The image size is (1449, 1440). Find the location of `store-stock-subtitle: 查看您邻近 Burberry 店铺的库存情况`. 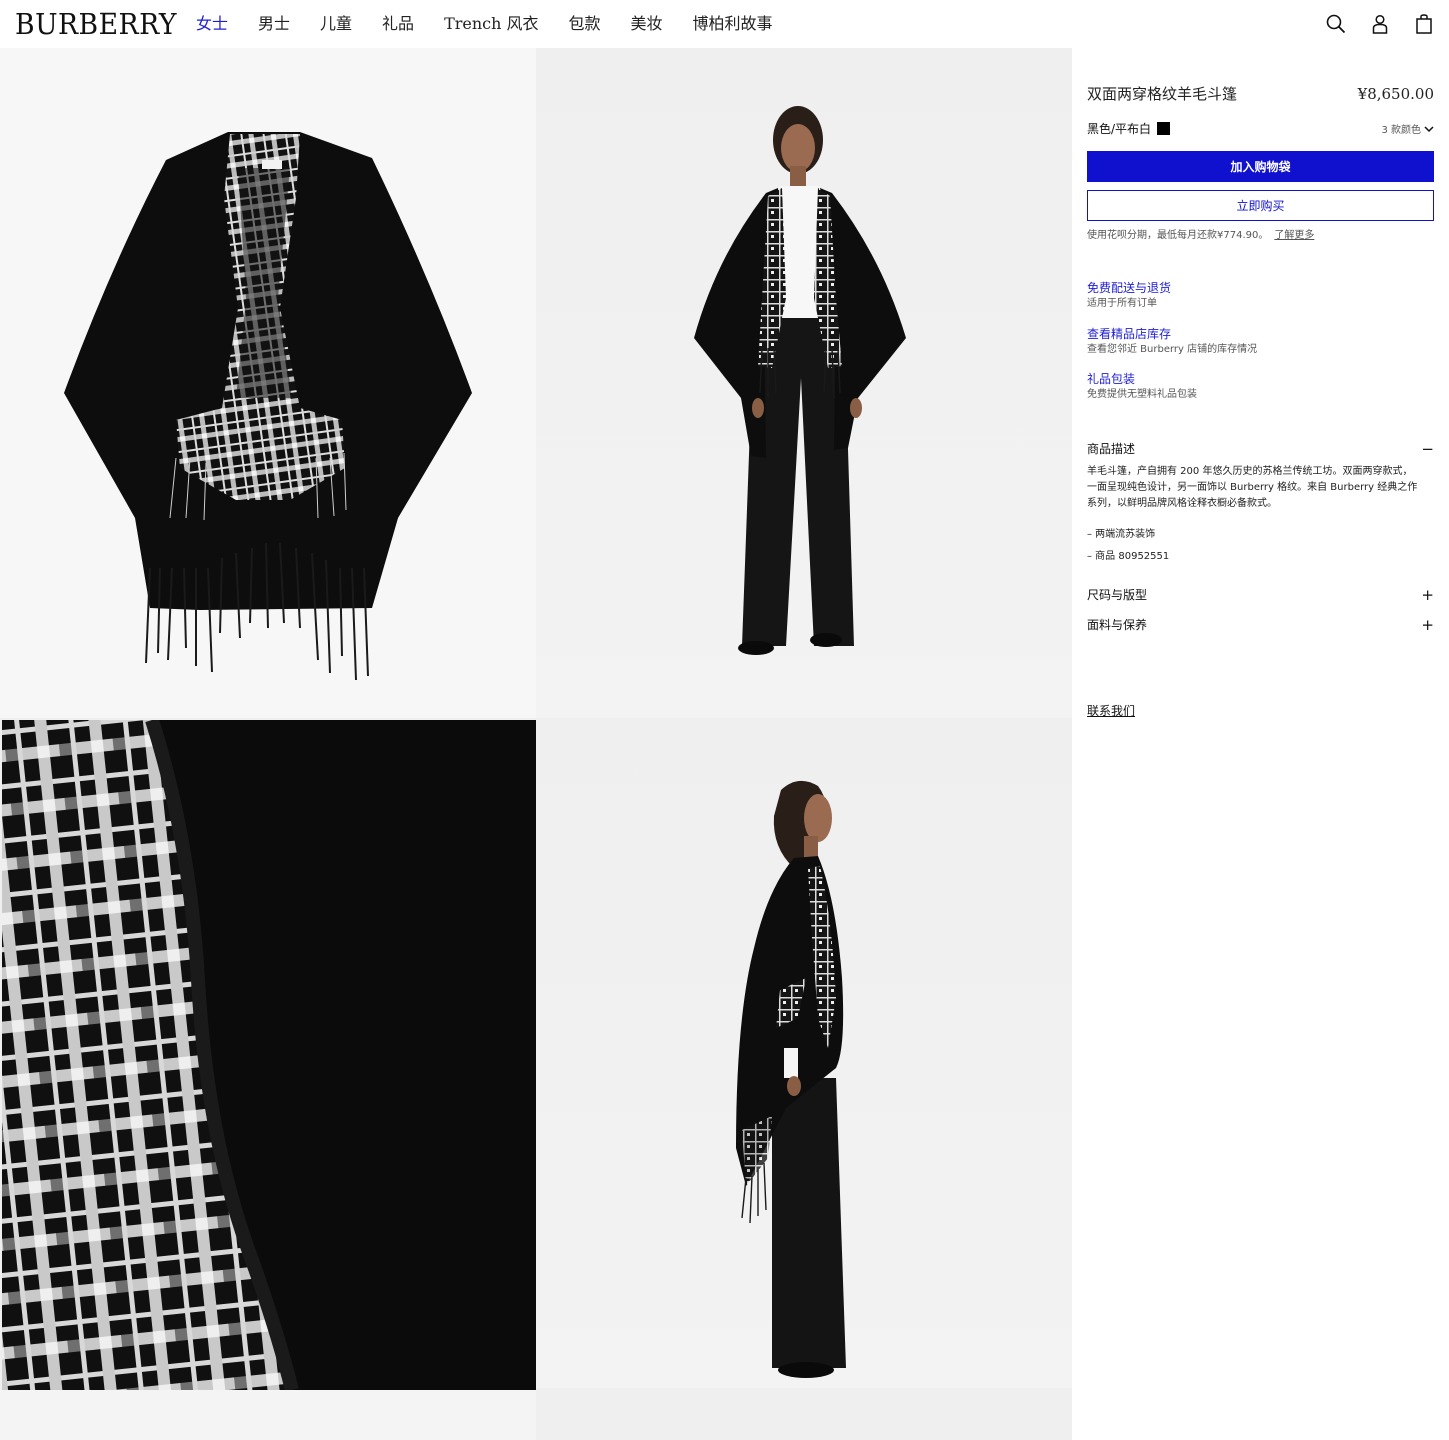

store-stock-subtitle: 查看您邻近 Burberry 店铺的库存情况 is located at coordinates (1172, 349).